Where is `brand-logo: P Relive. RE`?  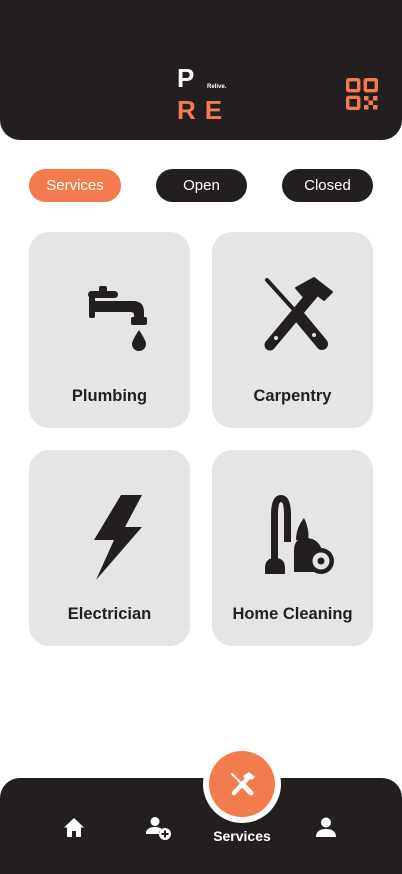 brand-logo: P Relive. RE is located at coordinates (202, 94).